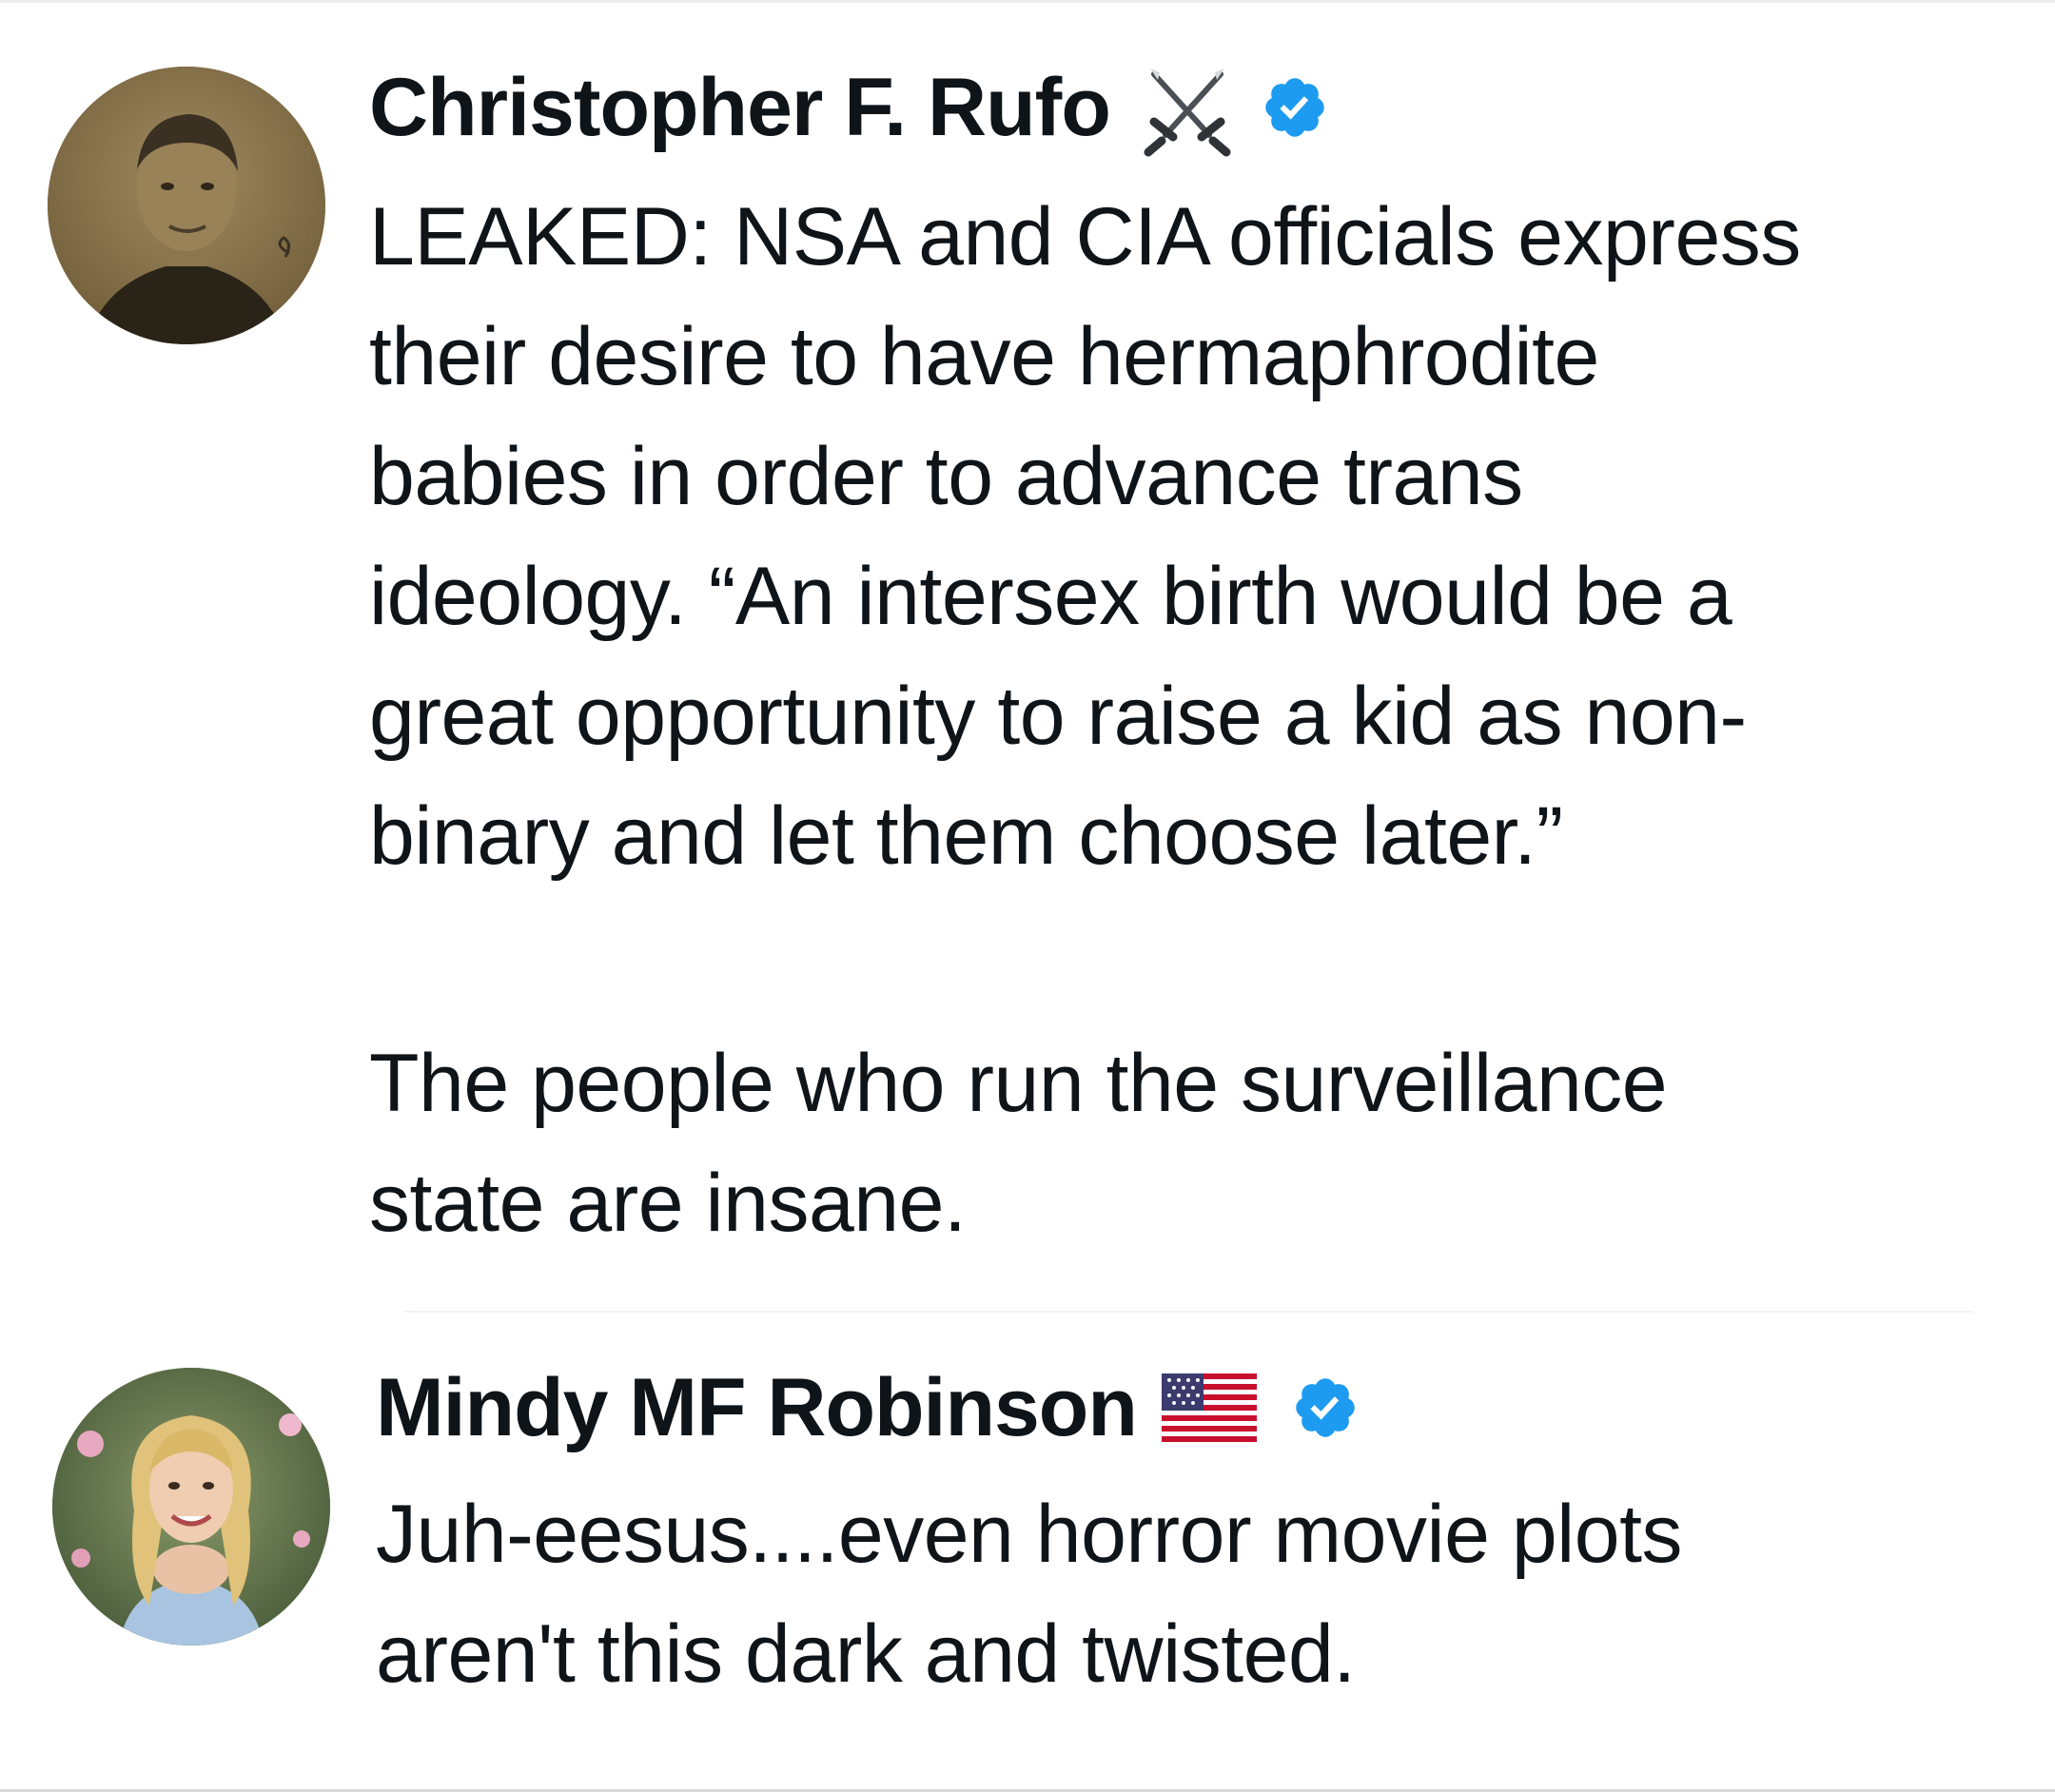  What do you see at coordinates (668, 1203) in the screenshot?
I see `tweet-text-line: state are insane.` at bounding box center [668, 1203].